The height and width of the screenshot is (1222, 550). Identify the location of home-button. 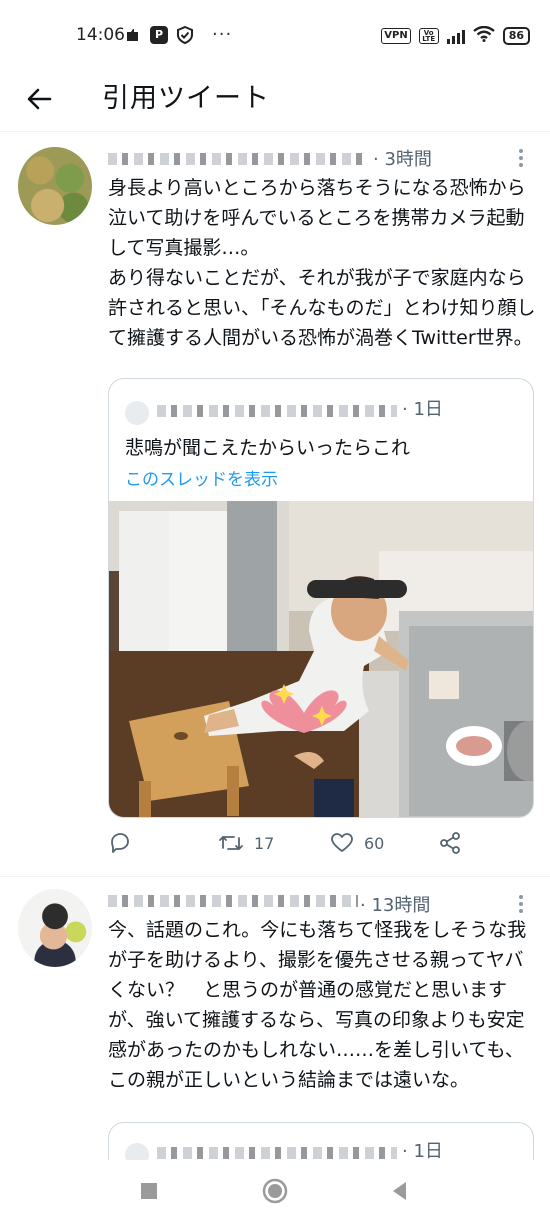
(275, 1191).